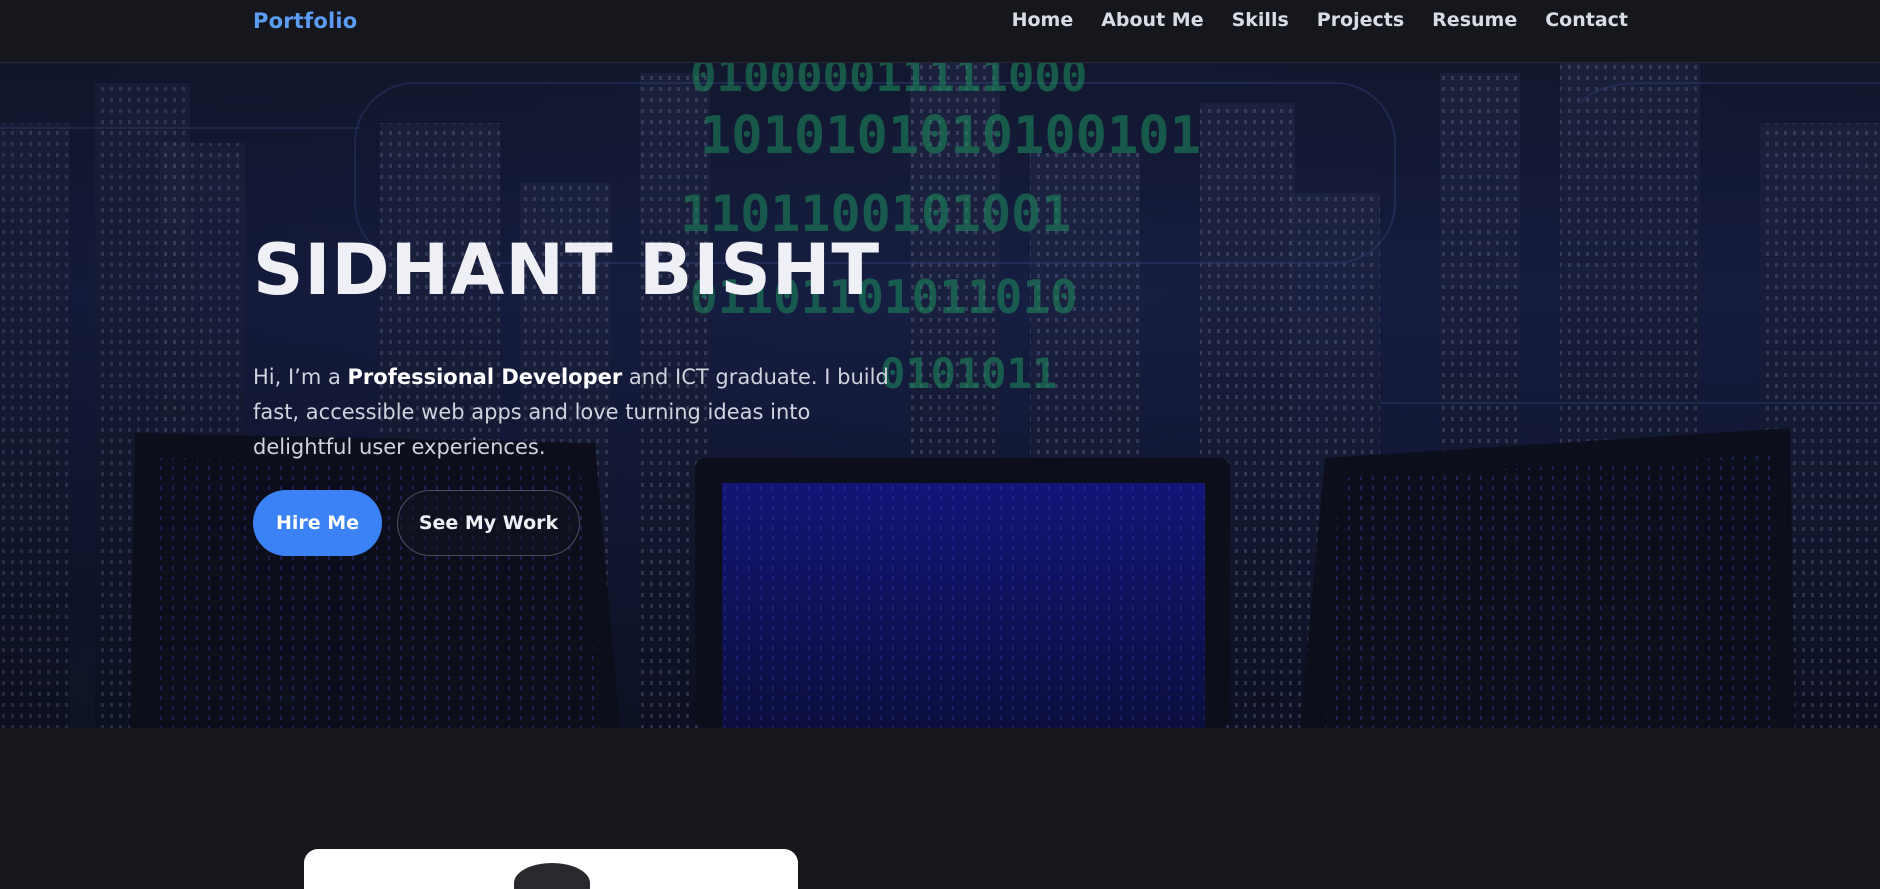 The width and height of the screenshot is (1880, 889). I want to click on intro-highlight: Professional Developer, so click(485, 377).